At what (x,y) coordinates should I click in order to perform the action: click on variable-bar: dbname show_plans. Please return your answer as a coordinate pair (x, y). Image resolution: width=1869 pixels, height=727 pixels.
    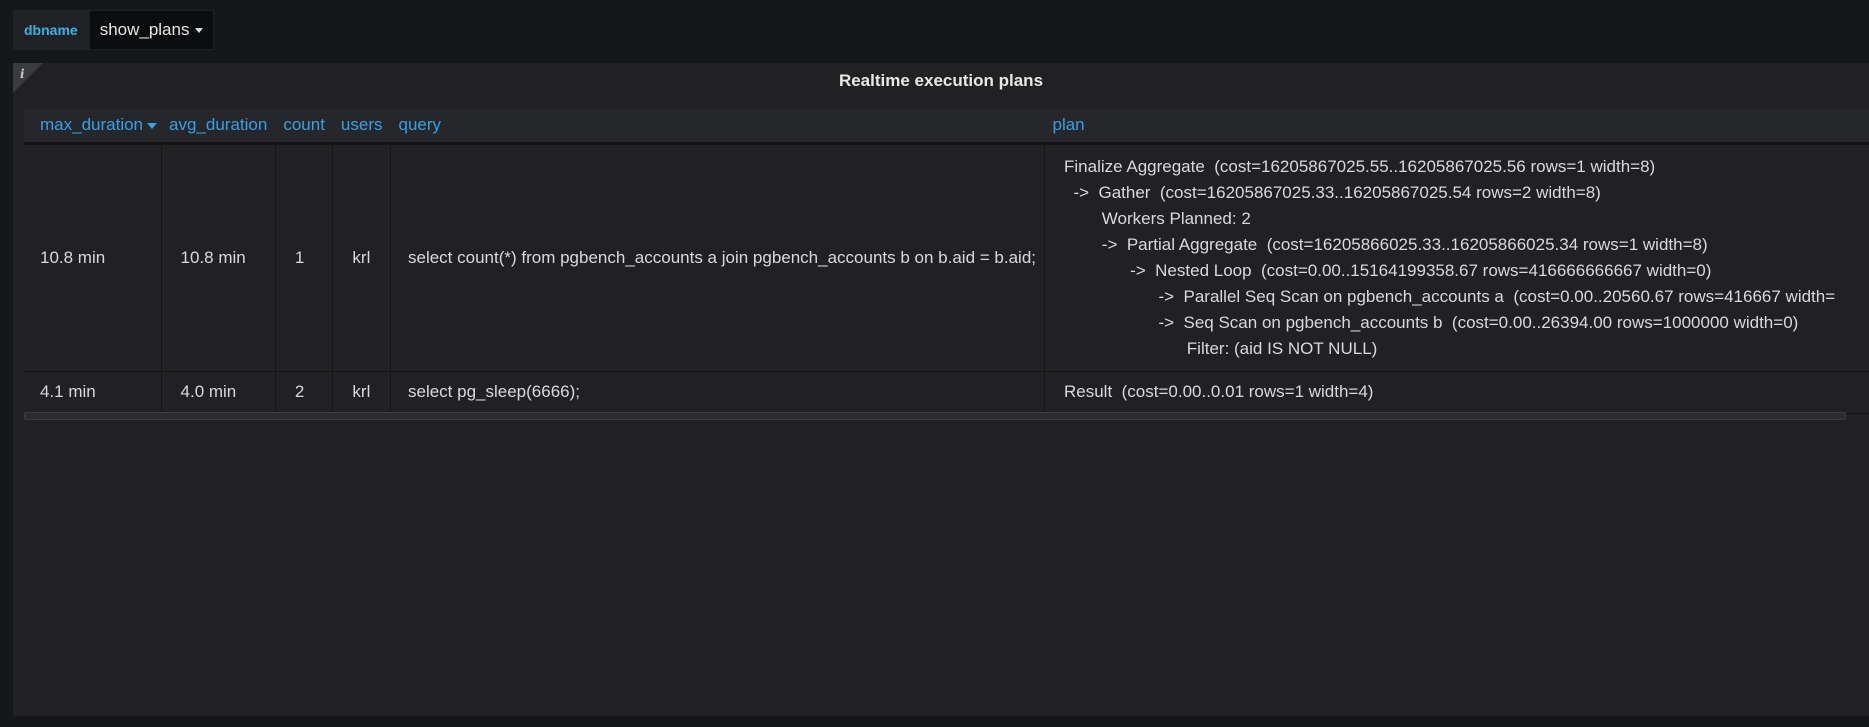
    Looking at the image, I should click on (114, 30).